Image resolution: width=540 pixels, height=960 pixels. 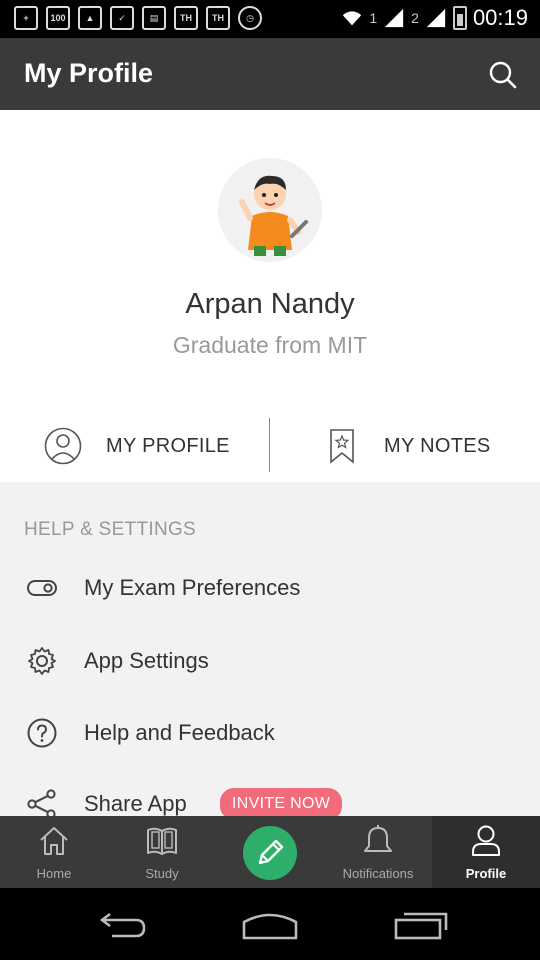 What do you see at coordinates (154, 18) in the screenshot?
I see `news-icon: ▤` at bounding box center [154, 18].